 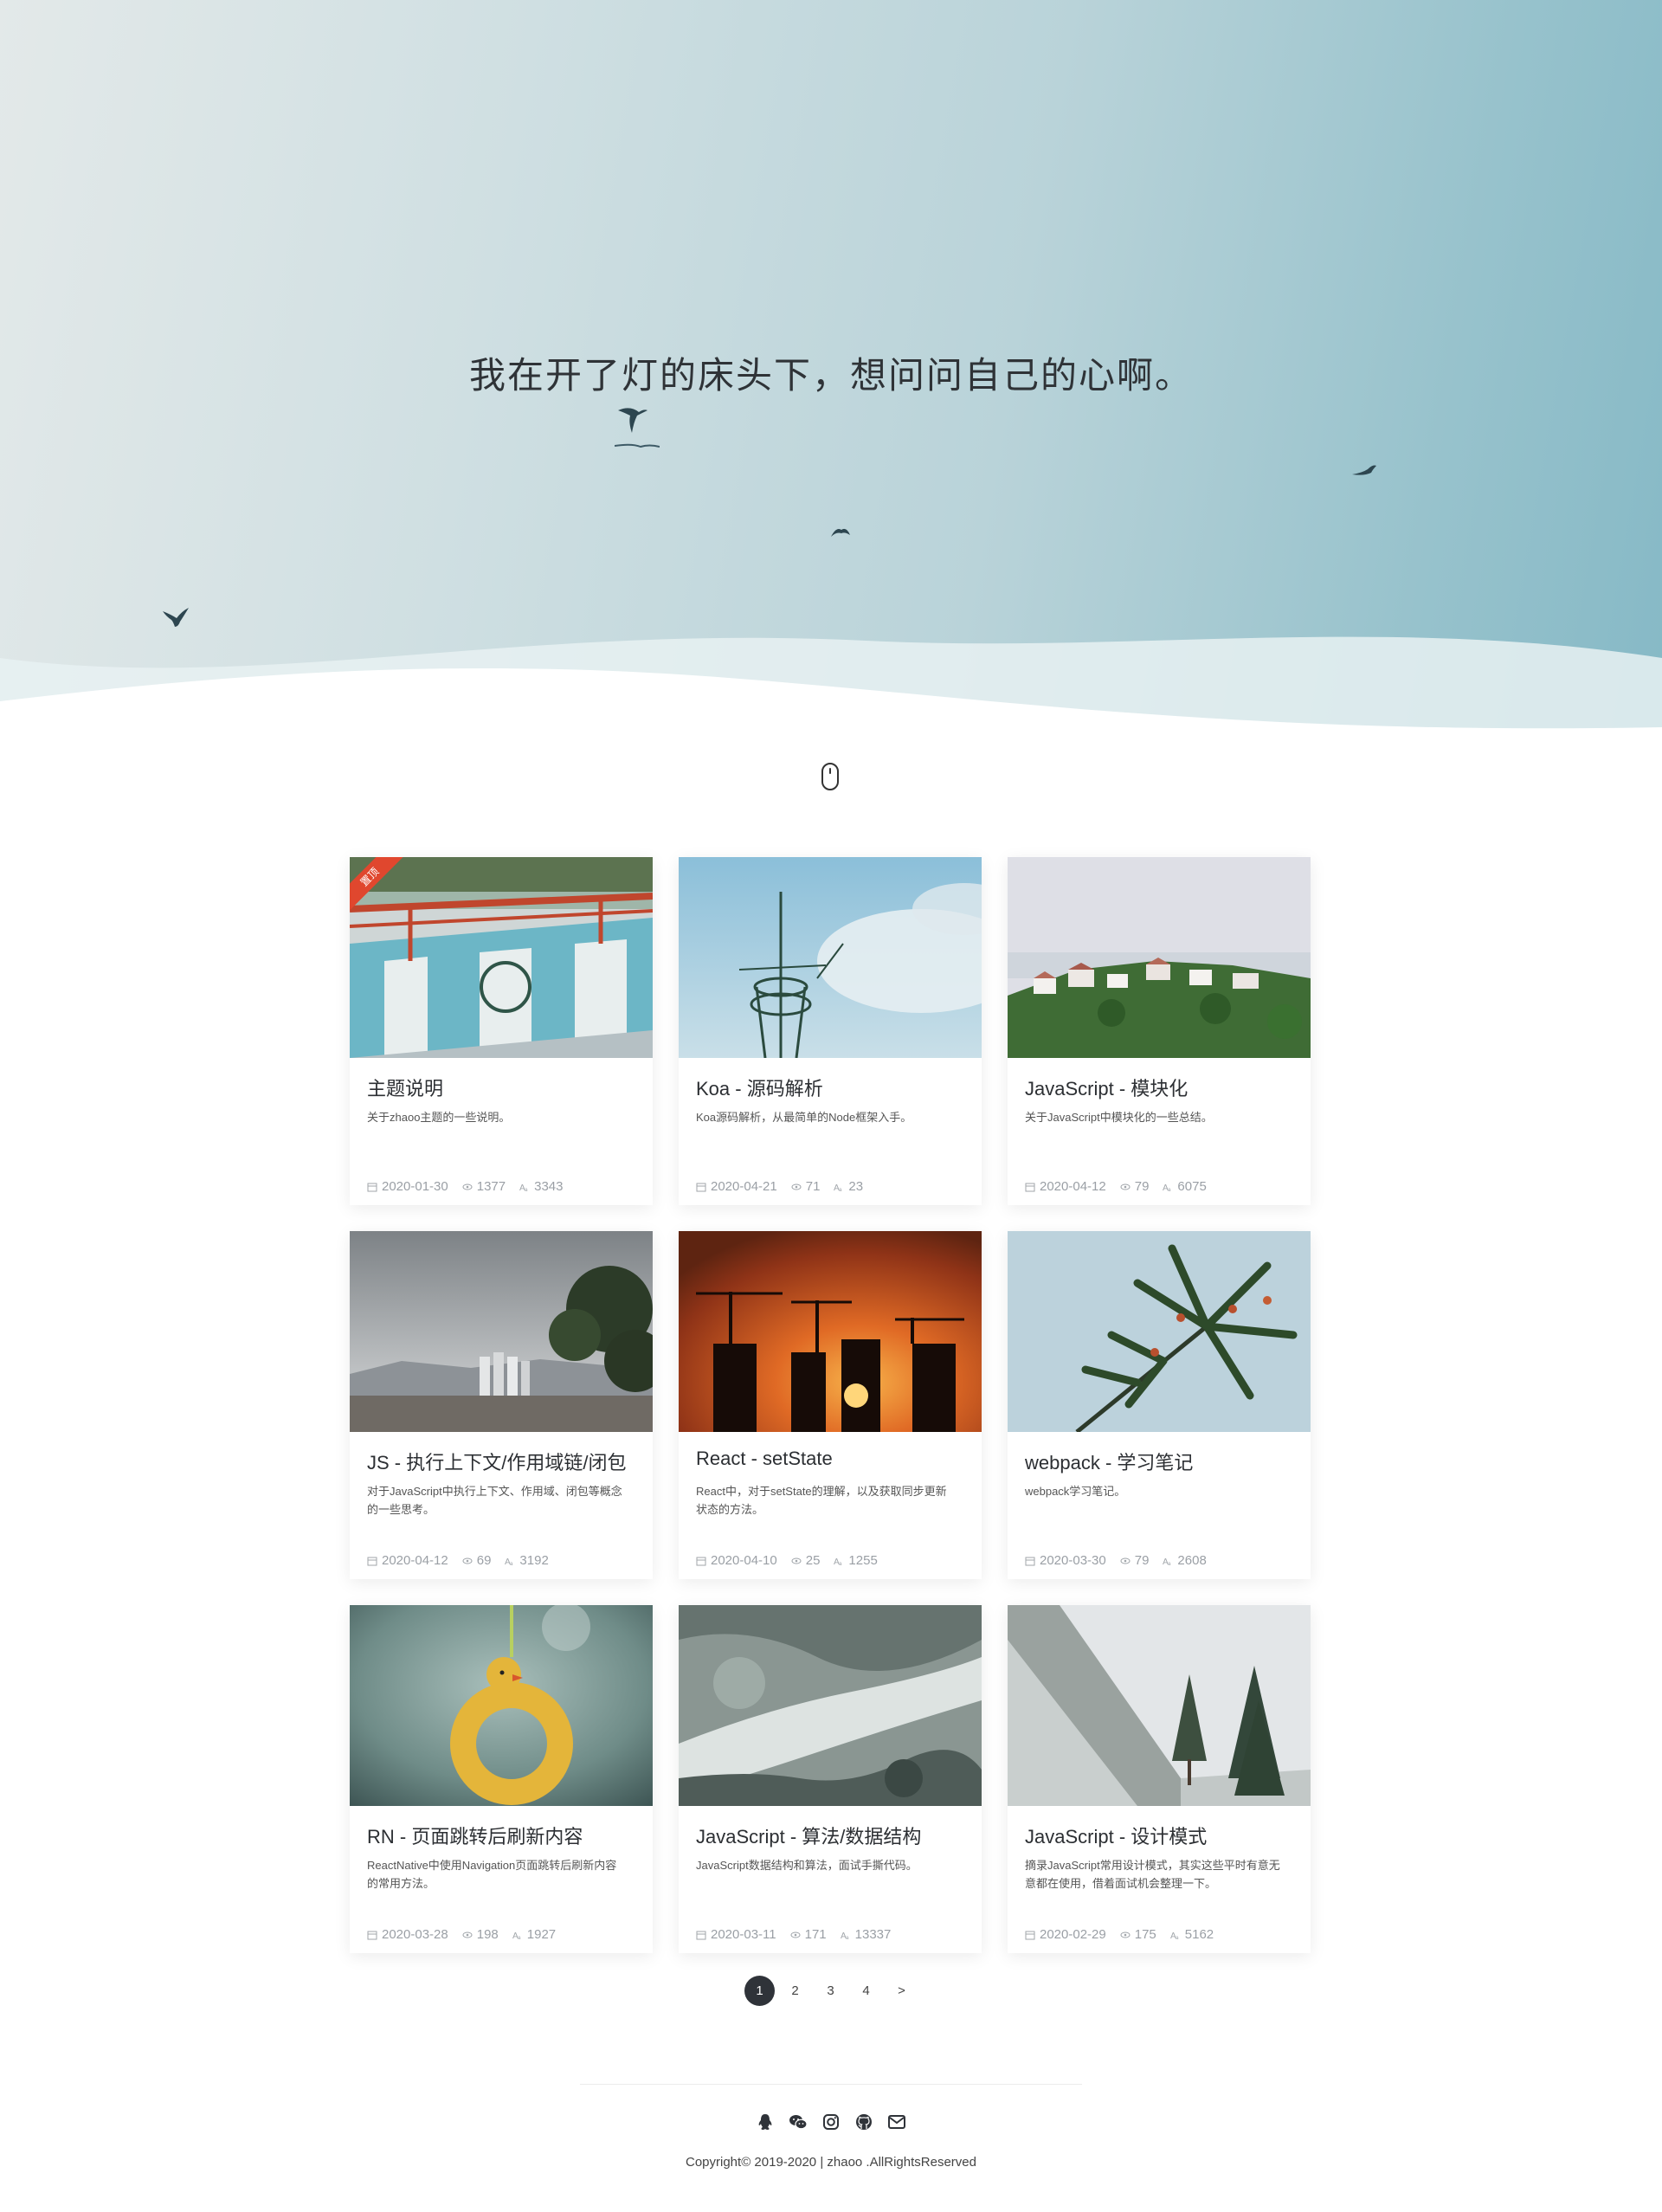 I want to click on post-words: 3343, so click(x=549, y=1186).